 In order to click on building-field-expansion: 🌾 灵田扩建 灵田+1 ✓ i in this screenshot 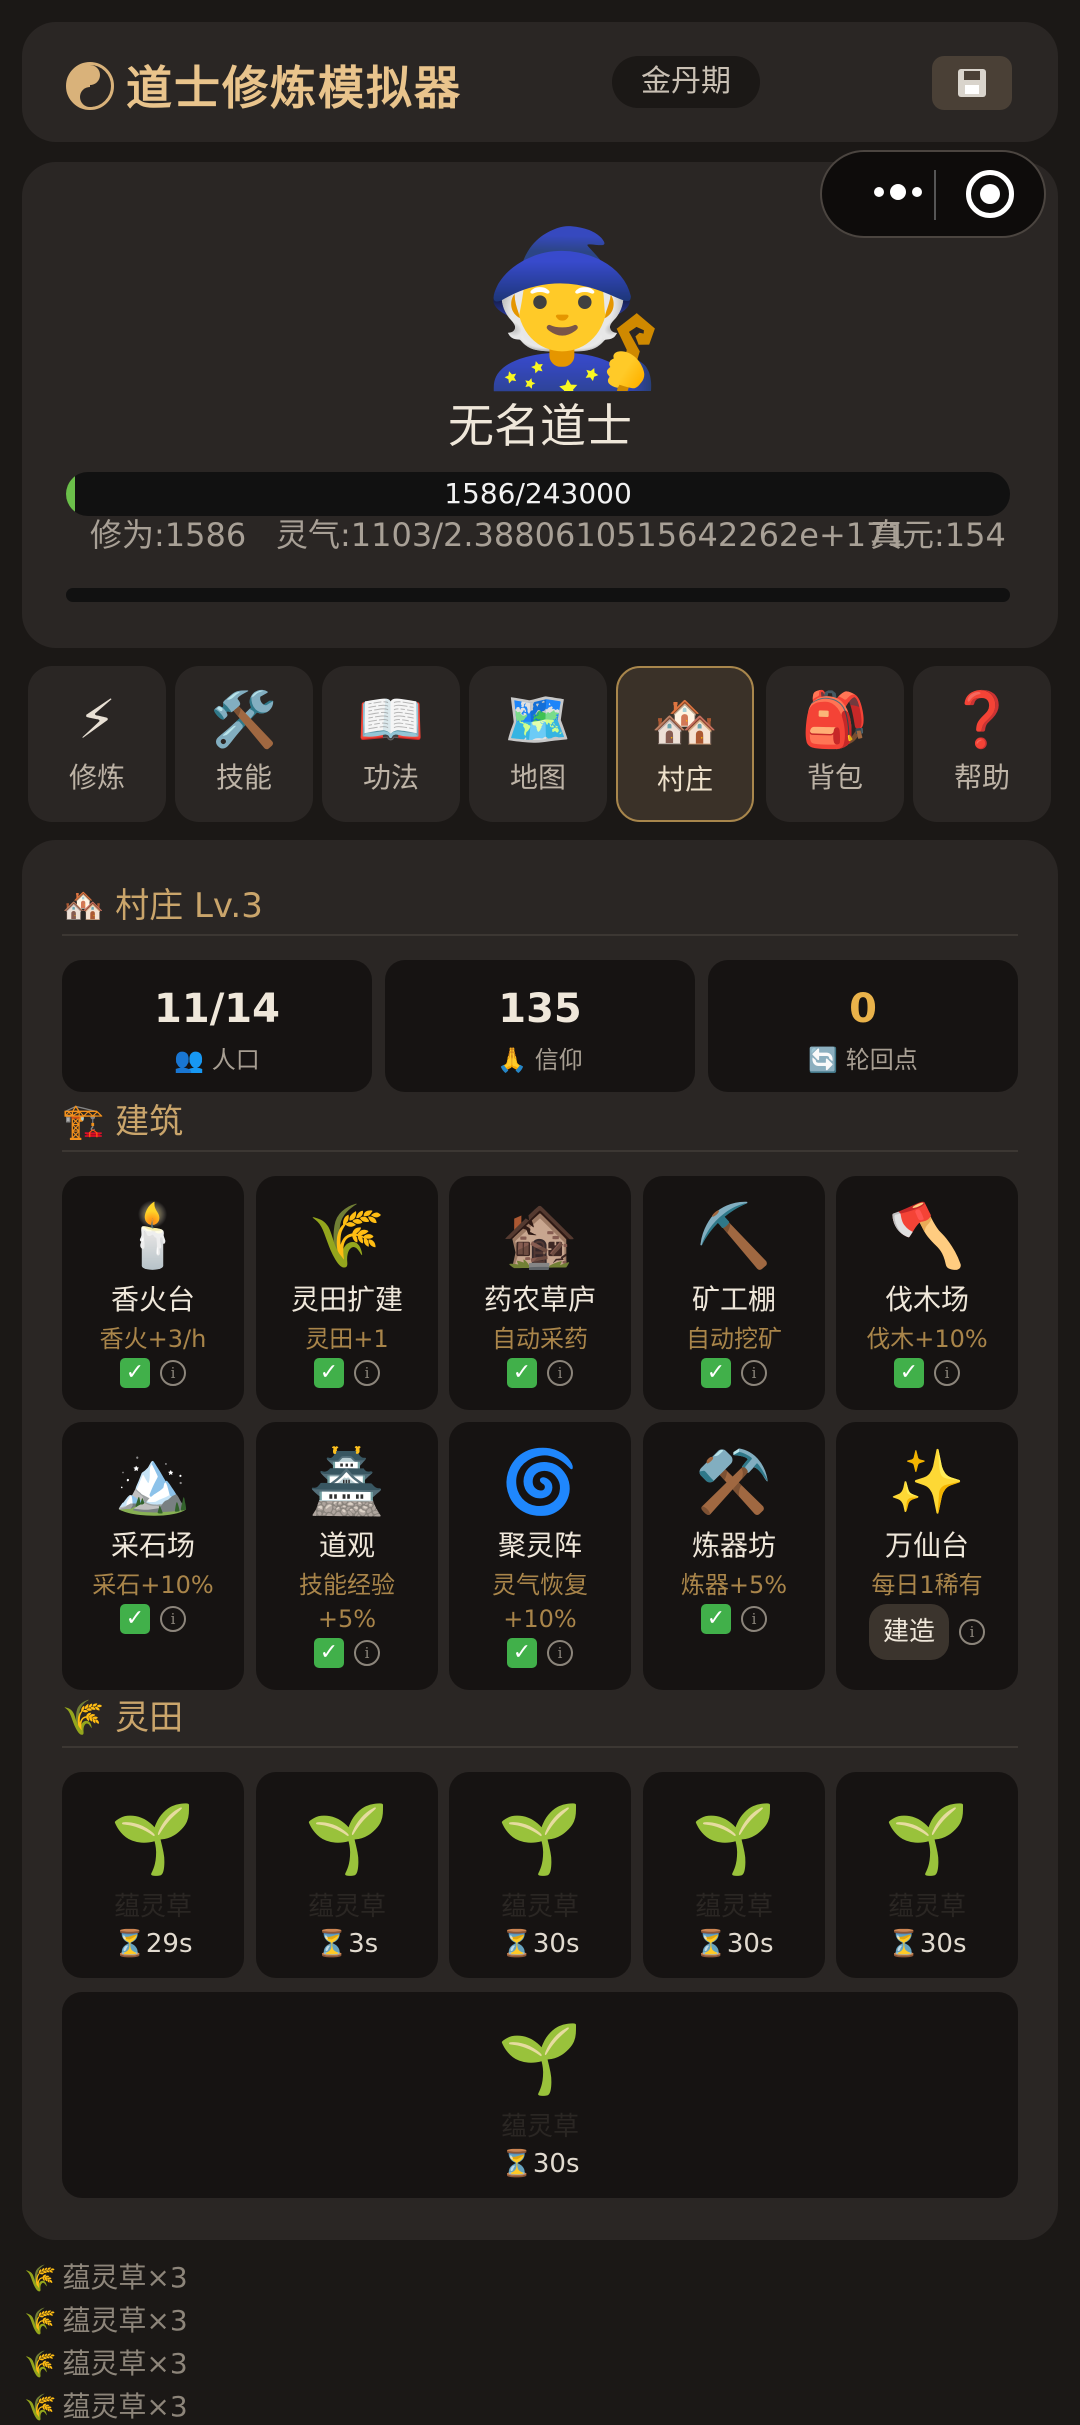, I will do `click(347, 1293)`.